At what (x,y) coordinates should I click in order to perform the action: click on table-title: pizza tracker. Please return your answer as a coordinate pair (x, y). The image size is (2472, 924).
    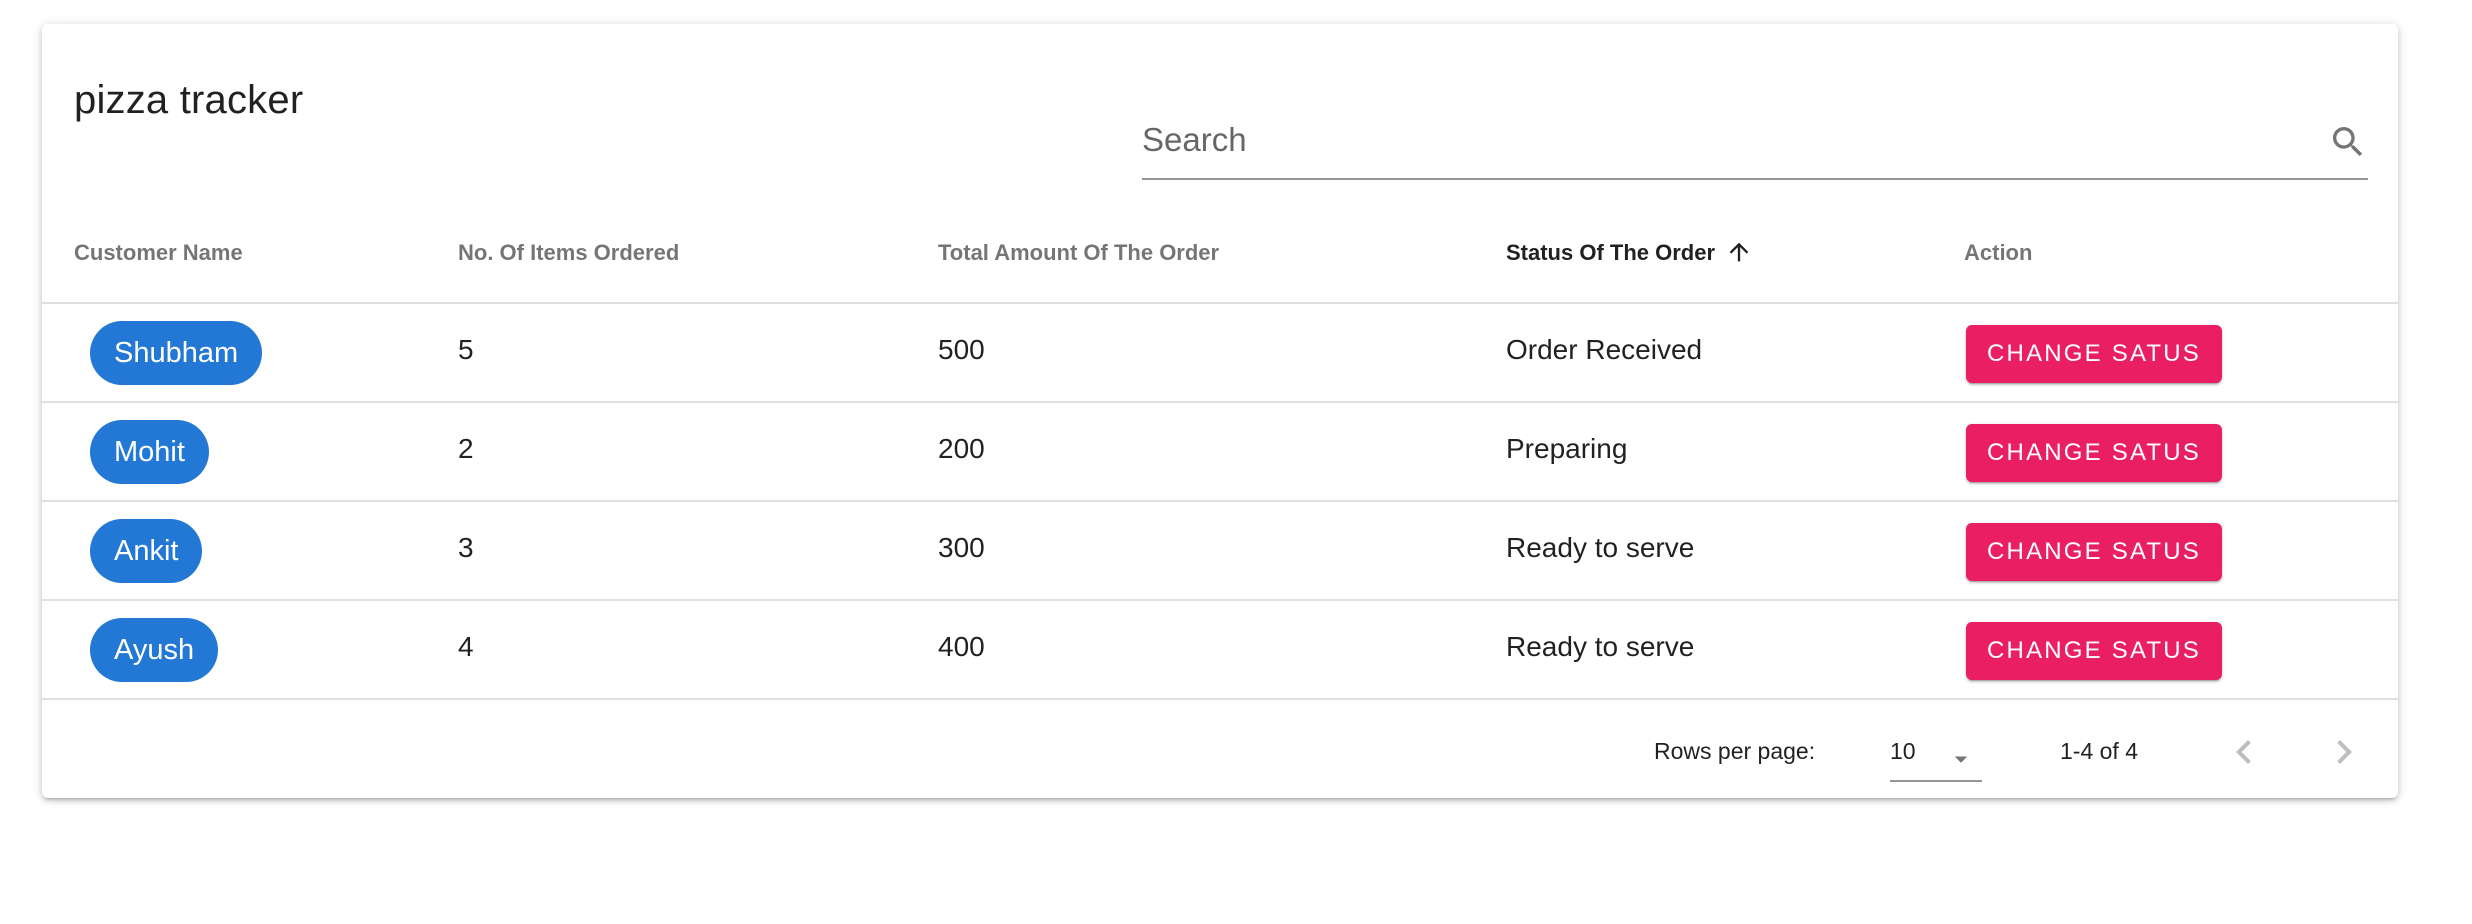
    Looking at the image, I should click on (189, 100).